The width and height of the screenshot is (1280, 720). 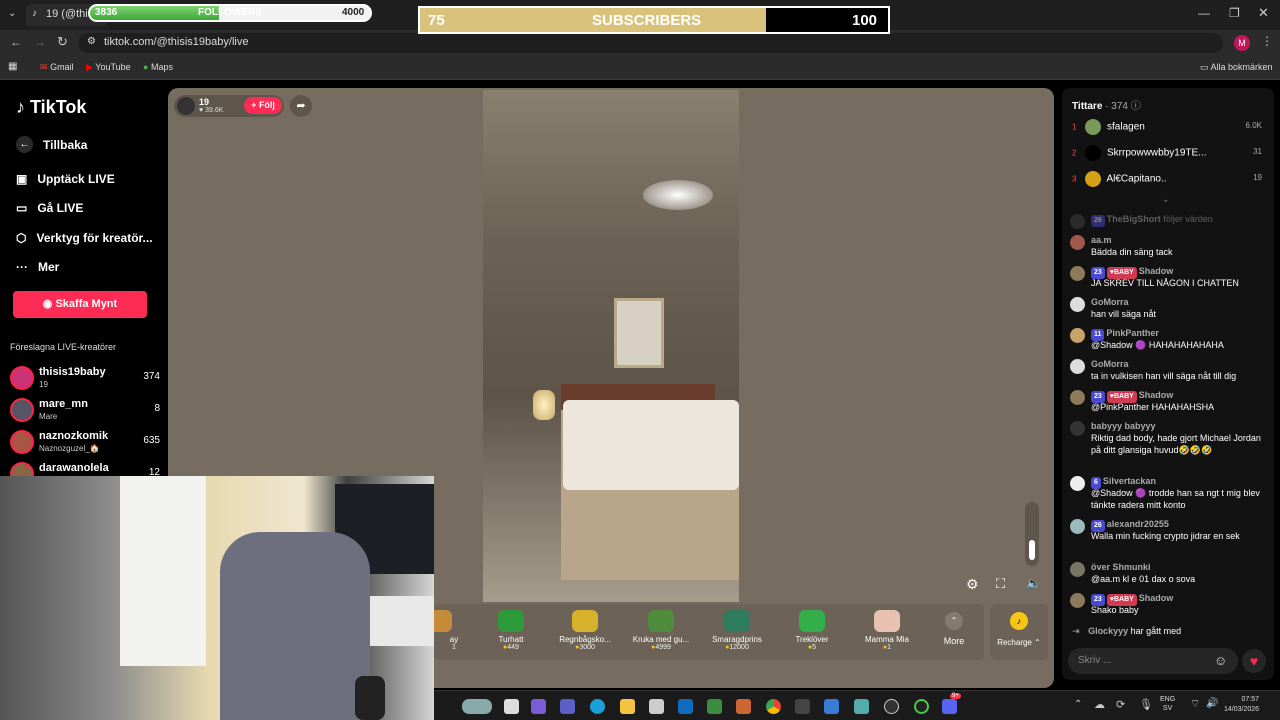 I want to click on obs-icon, so click(x=891, y=706).